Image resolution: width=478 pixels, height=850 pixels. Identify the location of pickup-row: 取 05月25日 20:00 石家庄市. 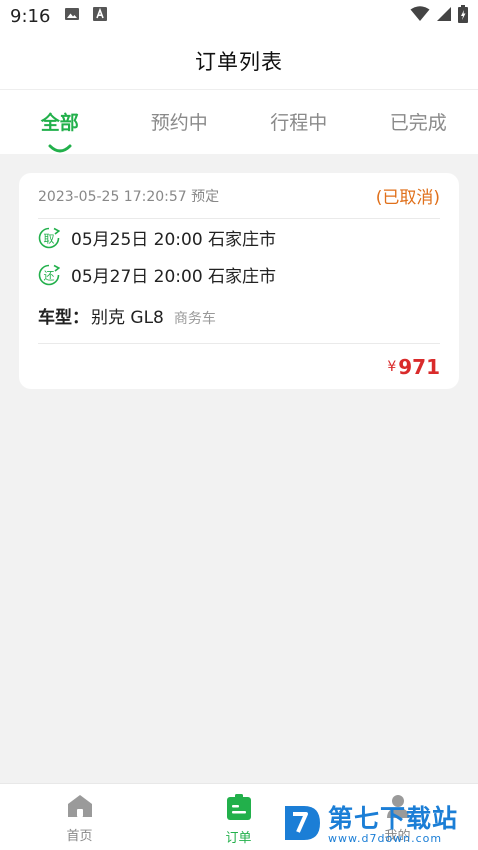
(239, 237).